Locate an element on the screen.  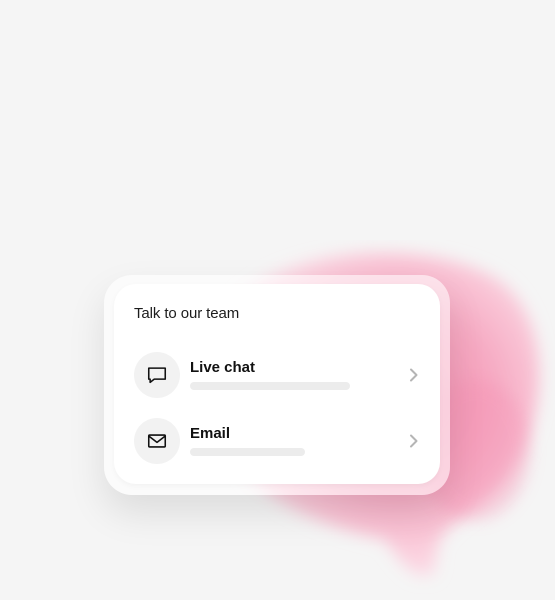
mail-icon is located at coordinates (157, 441).